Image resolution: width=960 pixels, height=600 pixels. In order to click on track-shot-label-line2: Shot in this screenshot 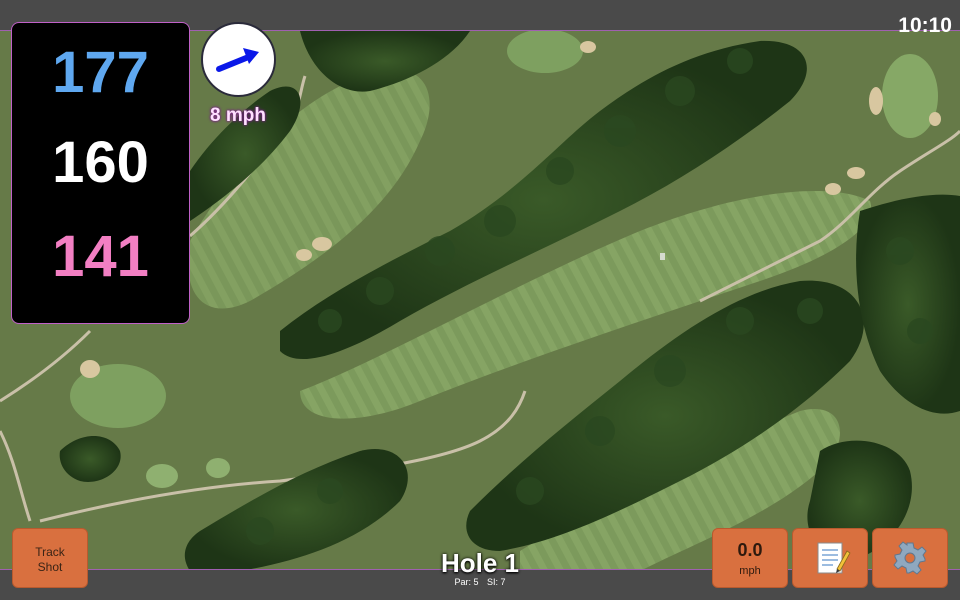, I will do `click(50, 567)`.